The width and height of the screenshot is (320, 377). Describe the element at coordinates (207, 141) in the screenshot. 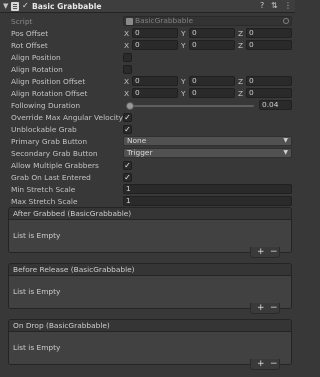

I see `primary-grab-button-dropdown: None ▼` at that location.